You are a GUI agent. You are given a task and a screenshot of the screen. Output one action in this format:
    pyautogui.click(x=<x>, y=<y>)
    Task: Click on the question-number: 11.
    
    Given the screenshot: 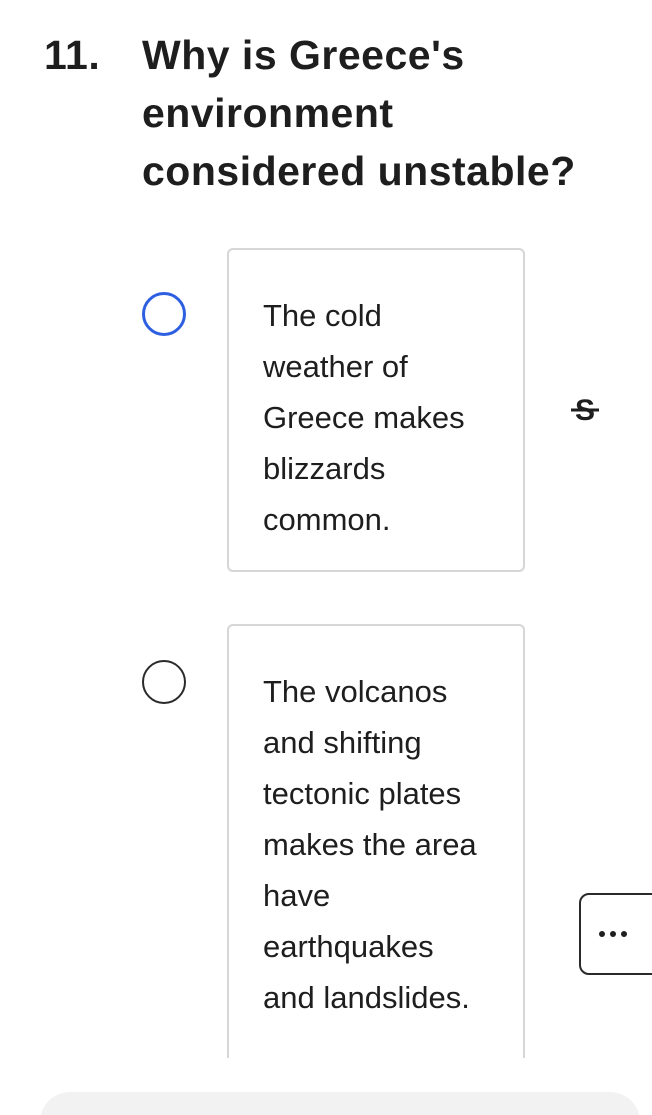 What is the action you would take?
    pyautogui.click(x=72, y=55)
    